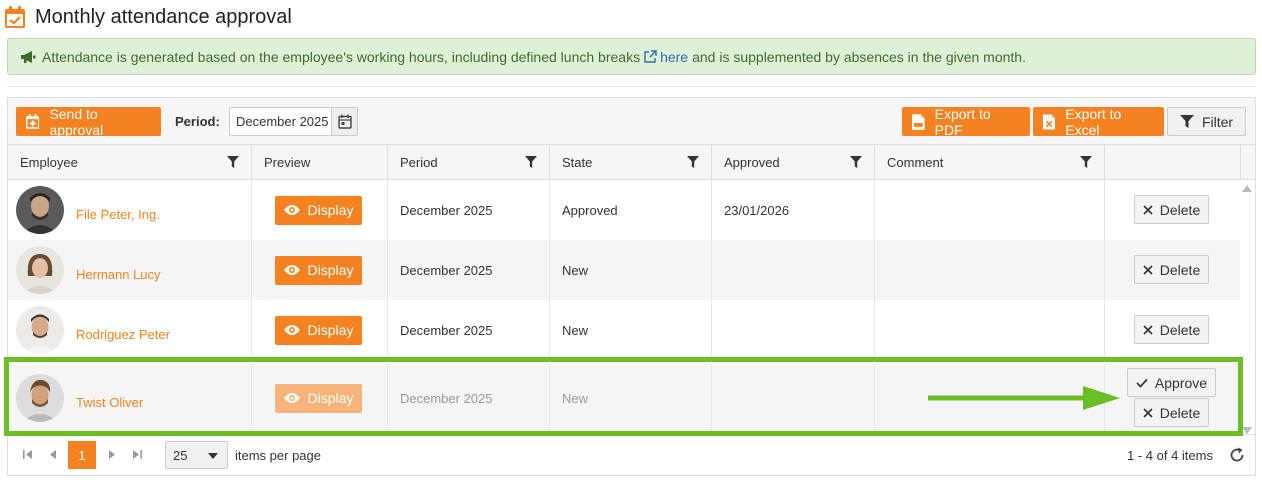 Image resolution: width=1262 pixels, height=482 pixels. I want to click on send-to-approval-label: Send to approval, so click(76, 121).